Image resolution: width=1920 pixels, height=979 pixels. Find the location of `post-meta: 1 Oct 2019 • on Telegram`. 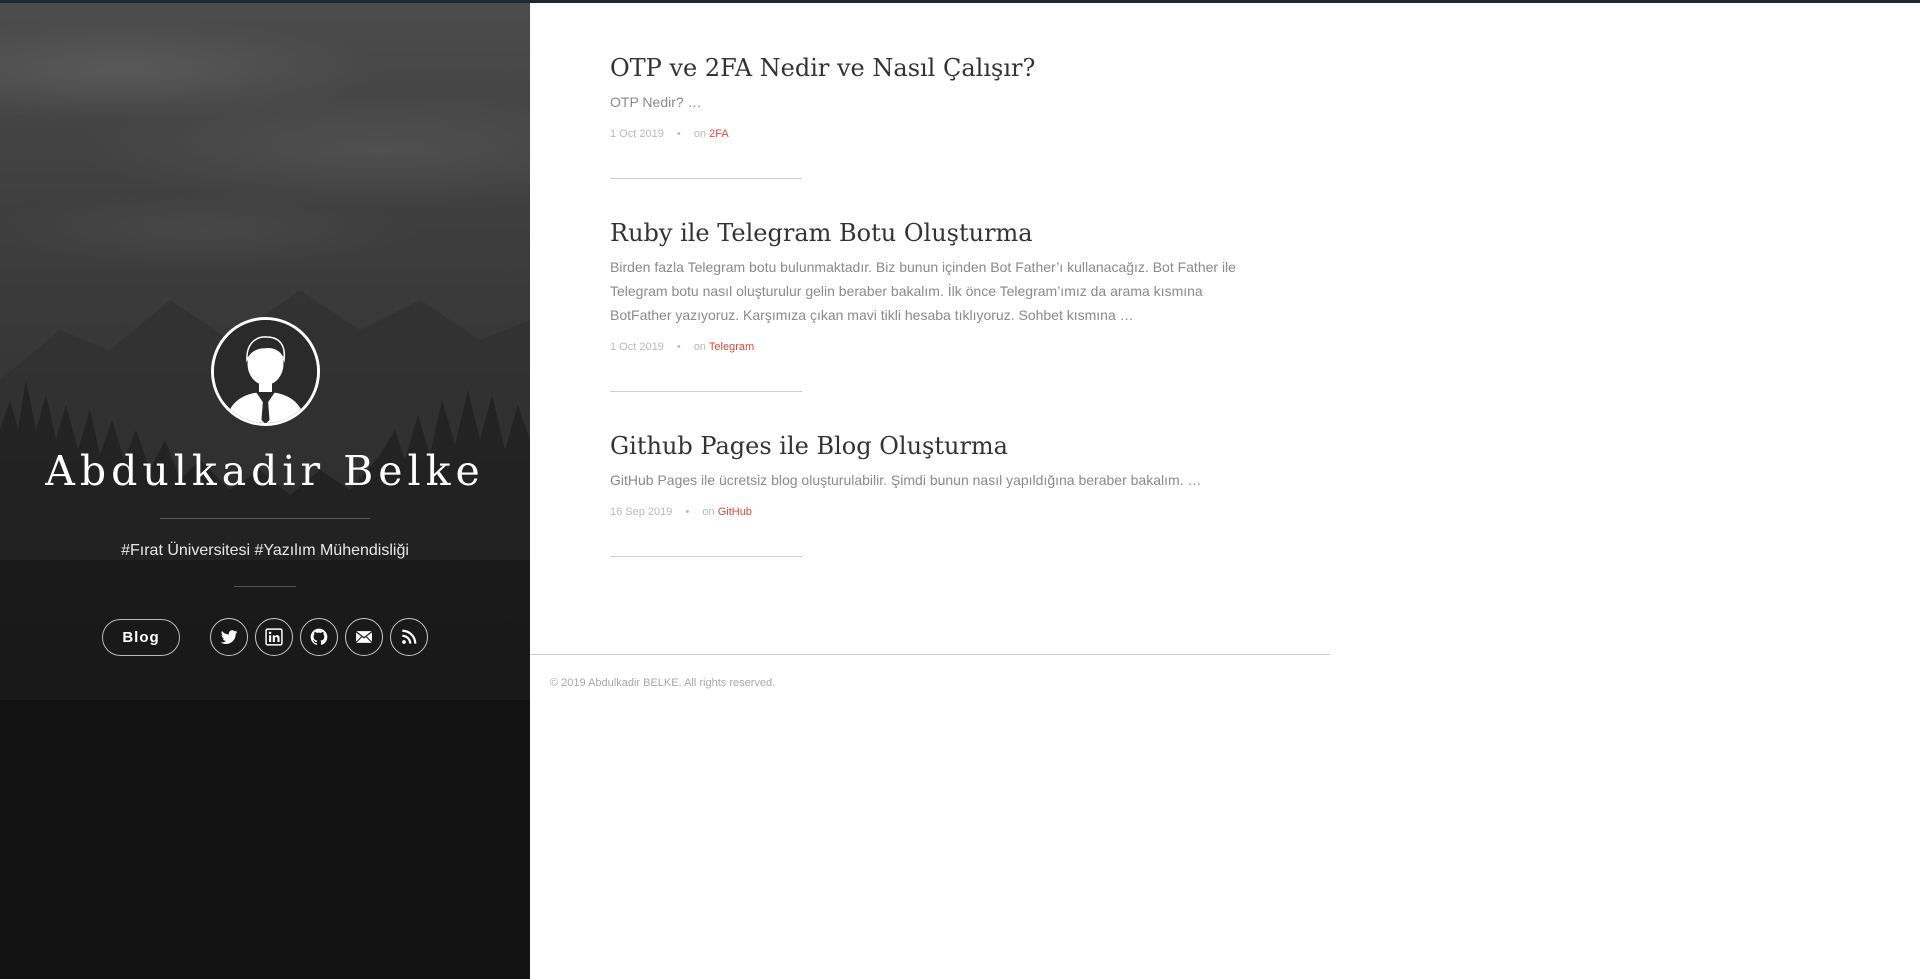

post-meta: 1 Oct 2019 • on Telegram is located at coordinates (940, 347).